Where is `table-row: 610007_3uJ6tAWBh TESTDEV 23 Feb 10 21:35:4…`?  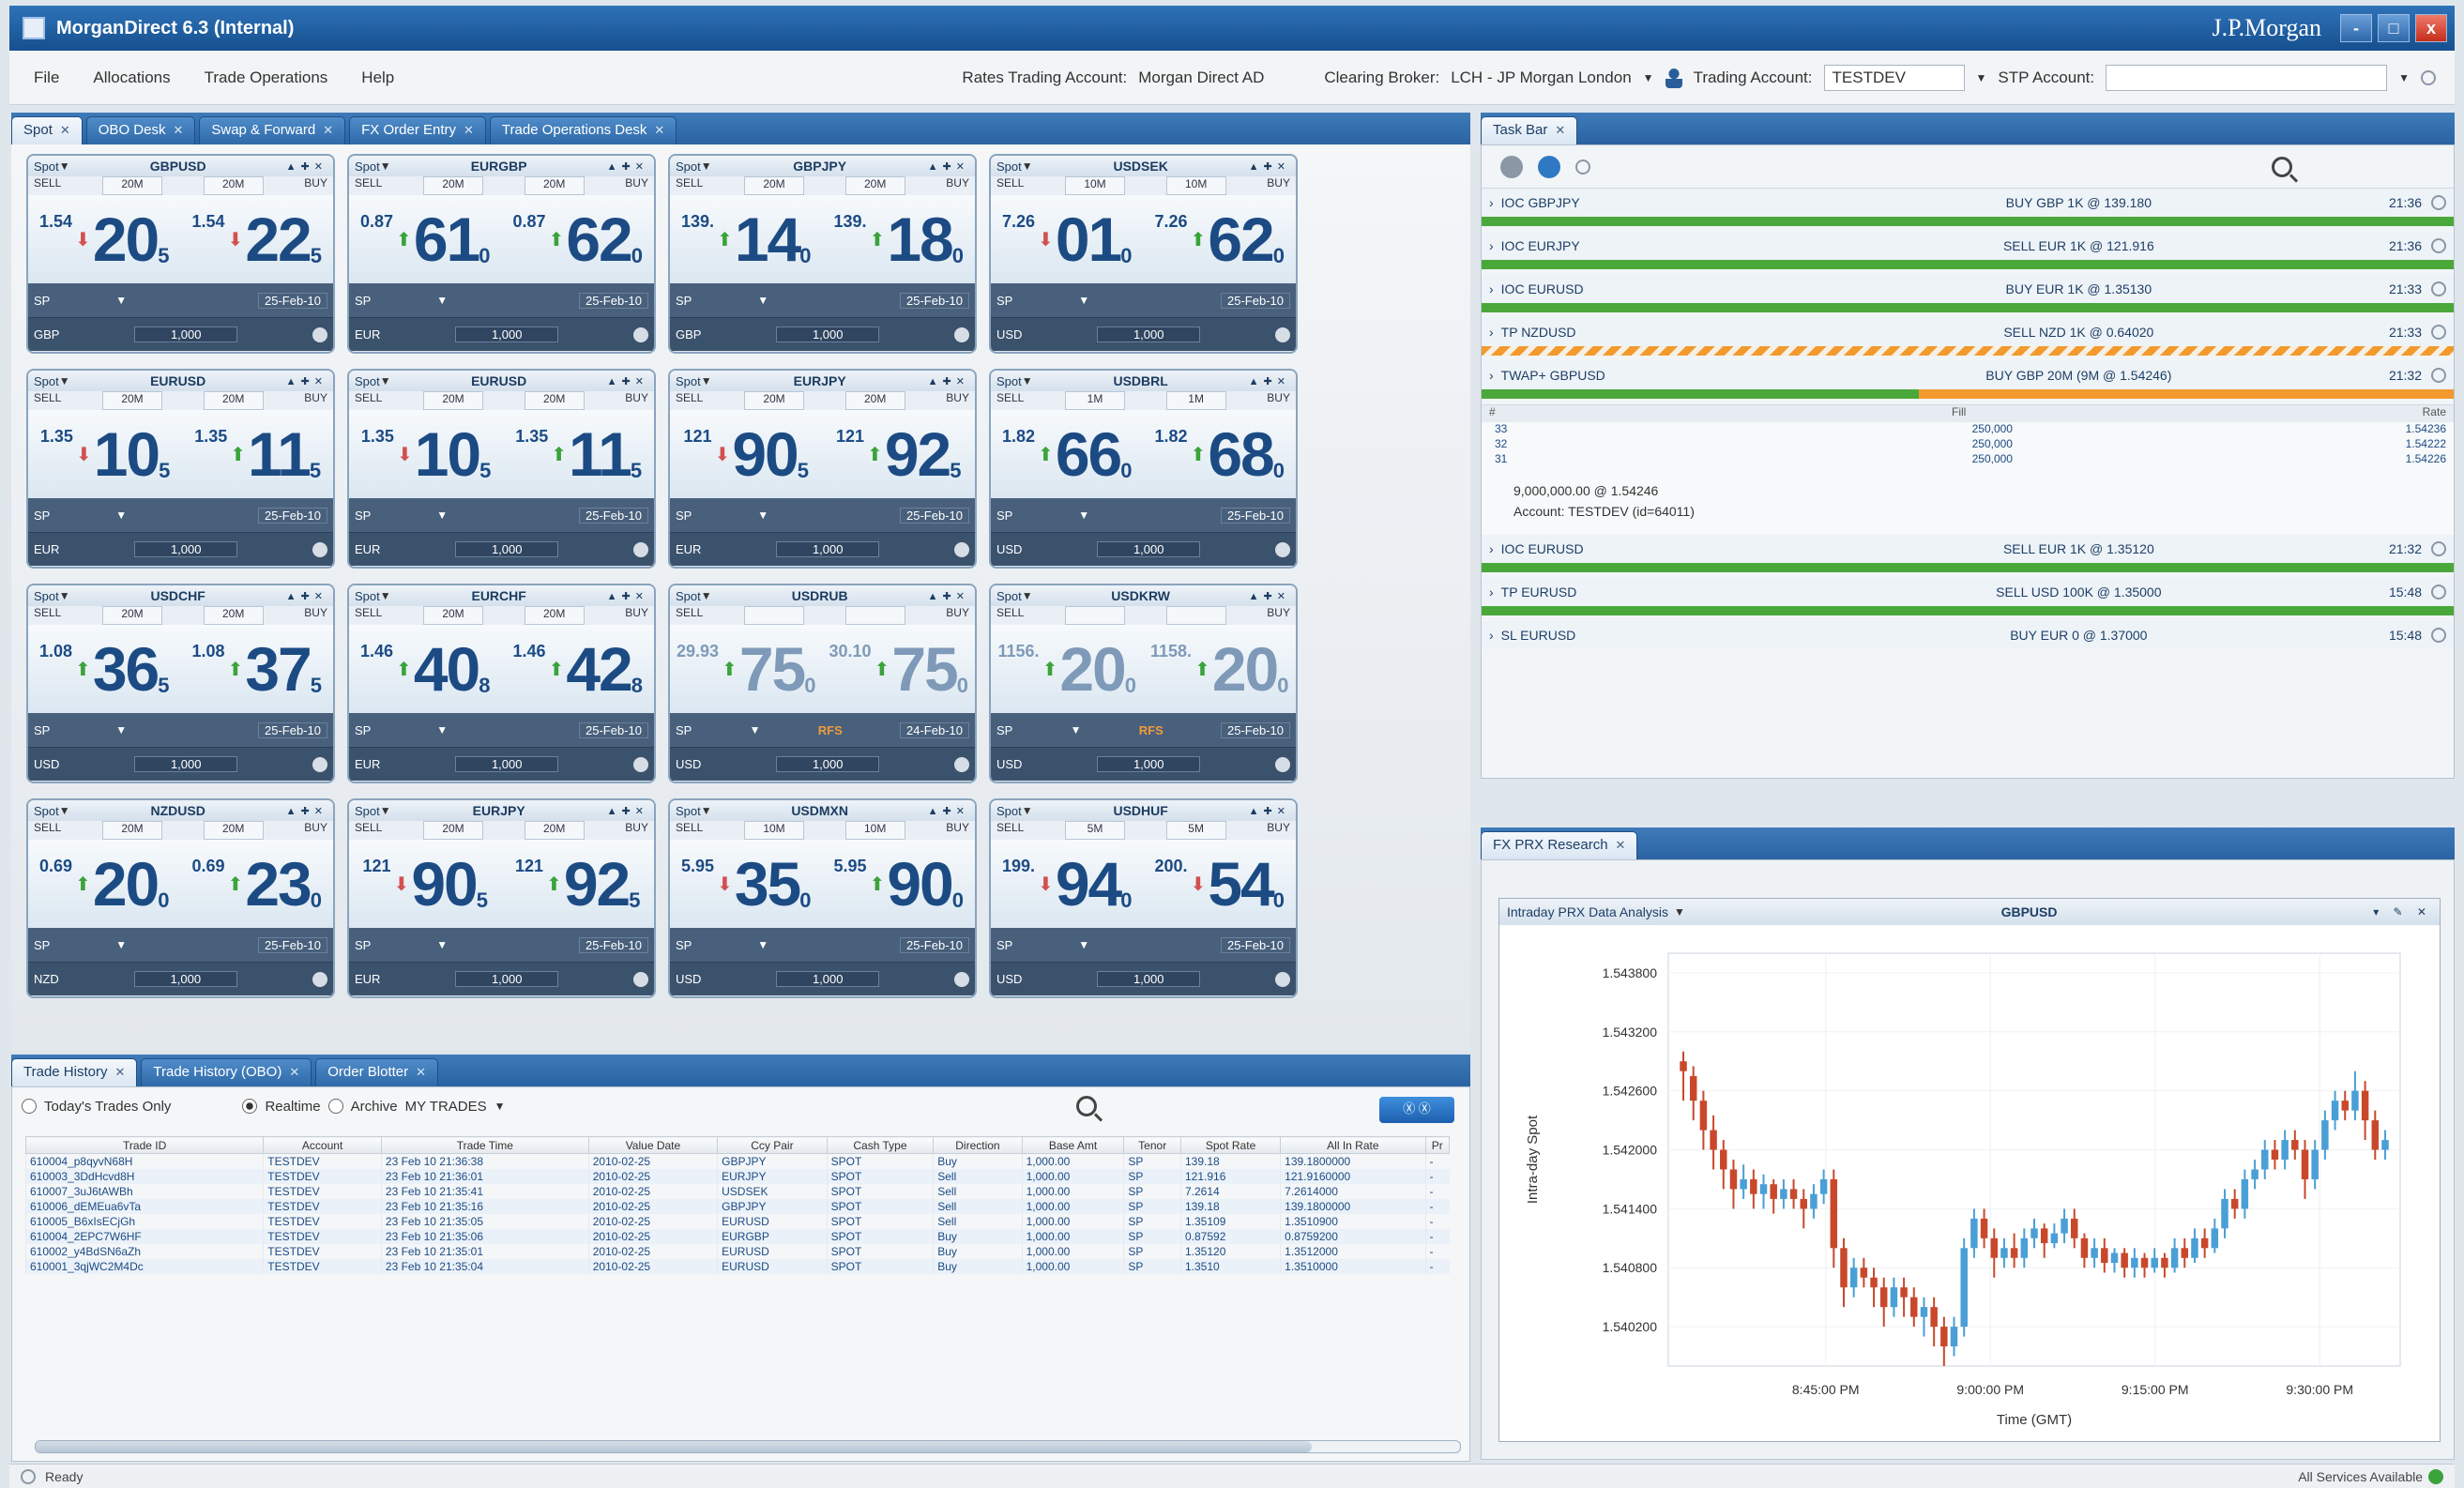
table-row: 610007_3uJ6tAWBh TESTDEV 23 Feb 10 21:35:4… is located at coordinates (737, 1191).